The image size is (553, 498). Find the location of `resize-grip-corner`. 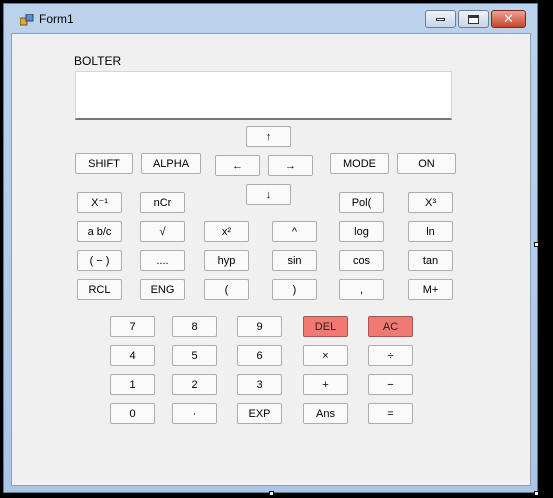

resize-grip-corner is located at coordinates (536, 493).